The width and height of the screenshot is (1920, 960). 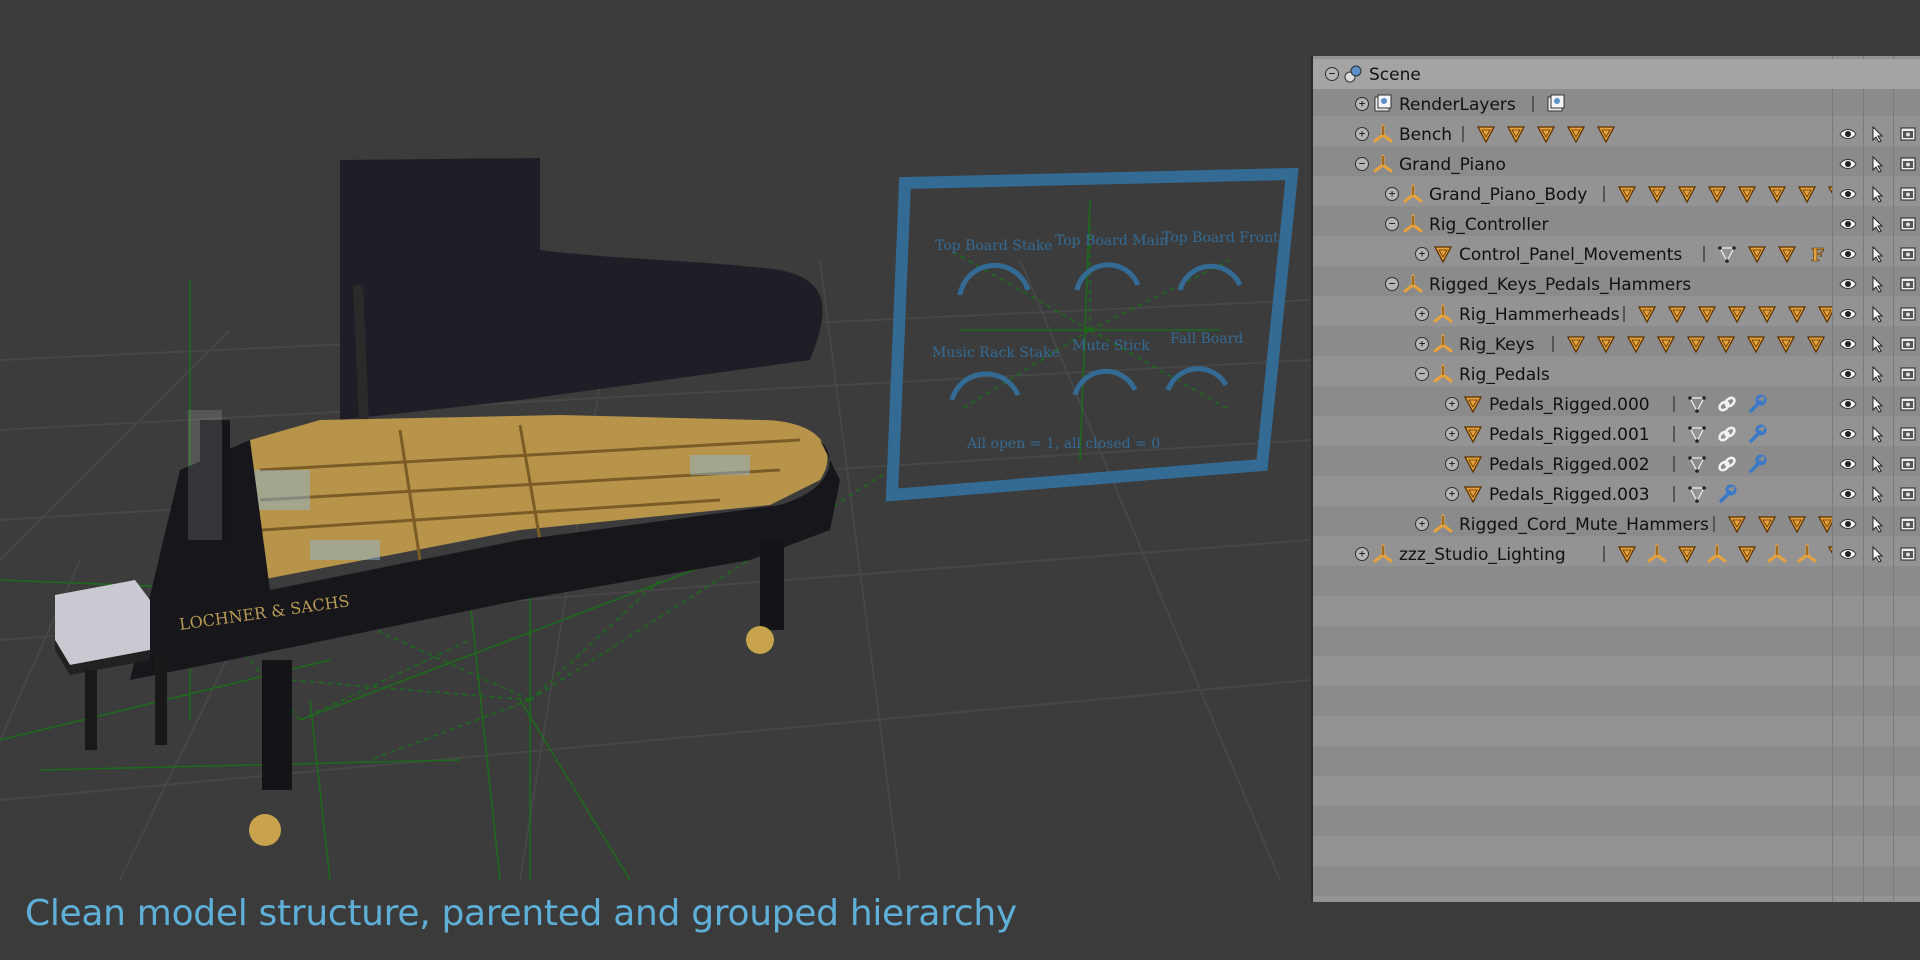 What do you see at coordinates (1616, 134) in the screenshot?
I see `outliner-row-bench: + Bench` at bounding box center [1616, 134].